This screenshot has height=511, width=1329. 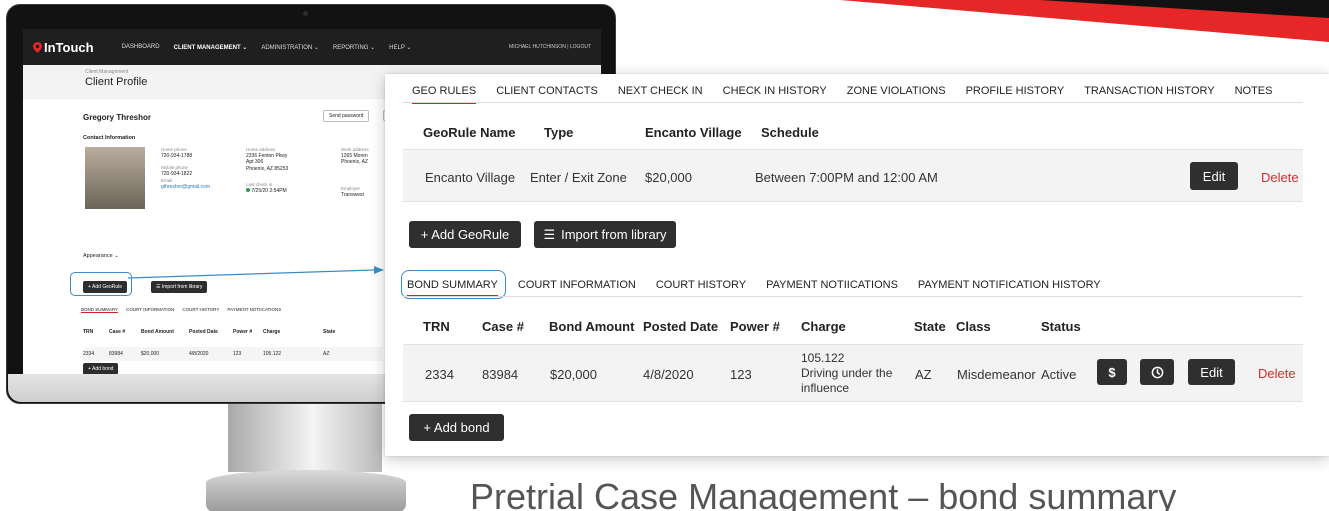 What do you see at coordinates (397, 47) in the screenshot?
I see `nav-help-label: HELP` at bounding box center [397, 47].